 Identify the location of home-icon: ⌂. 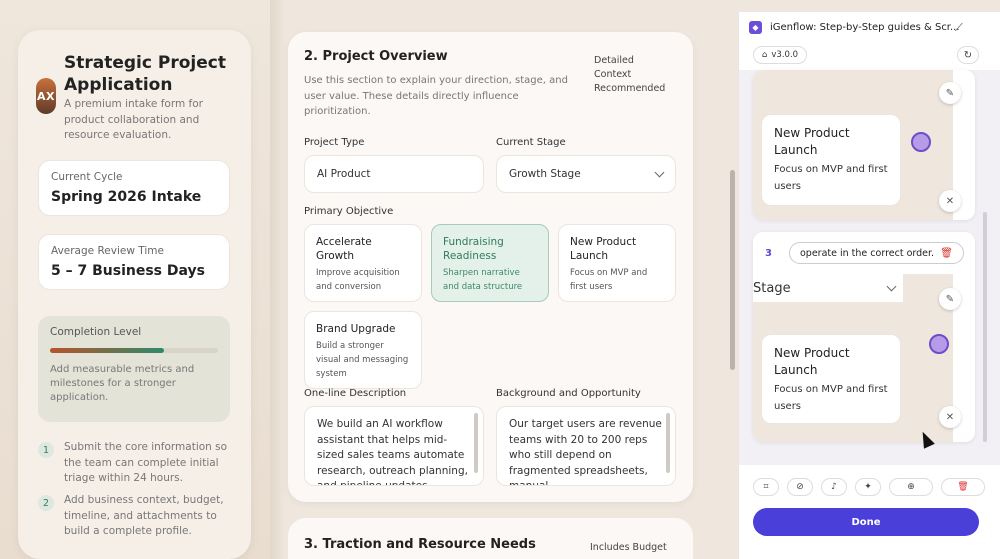
(765, 55).